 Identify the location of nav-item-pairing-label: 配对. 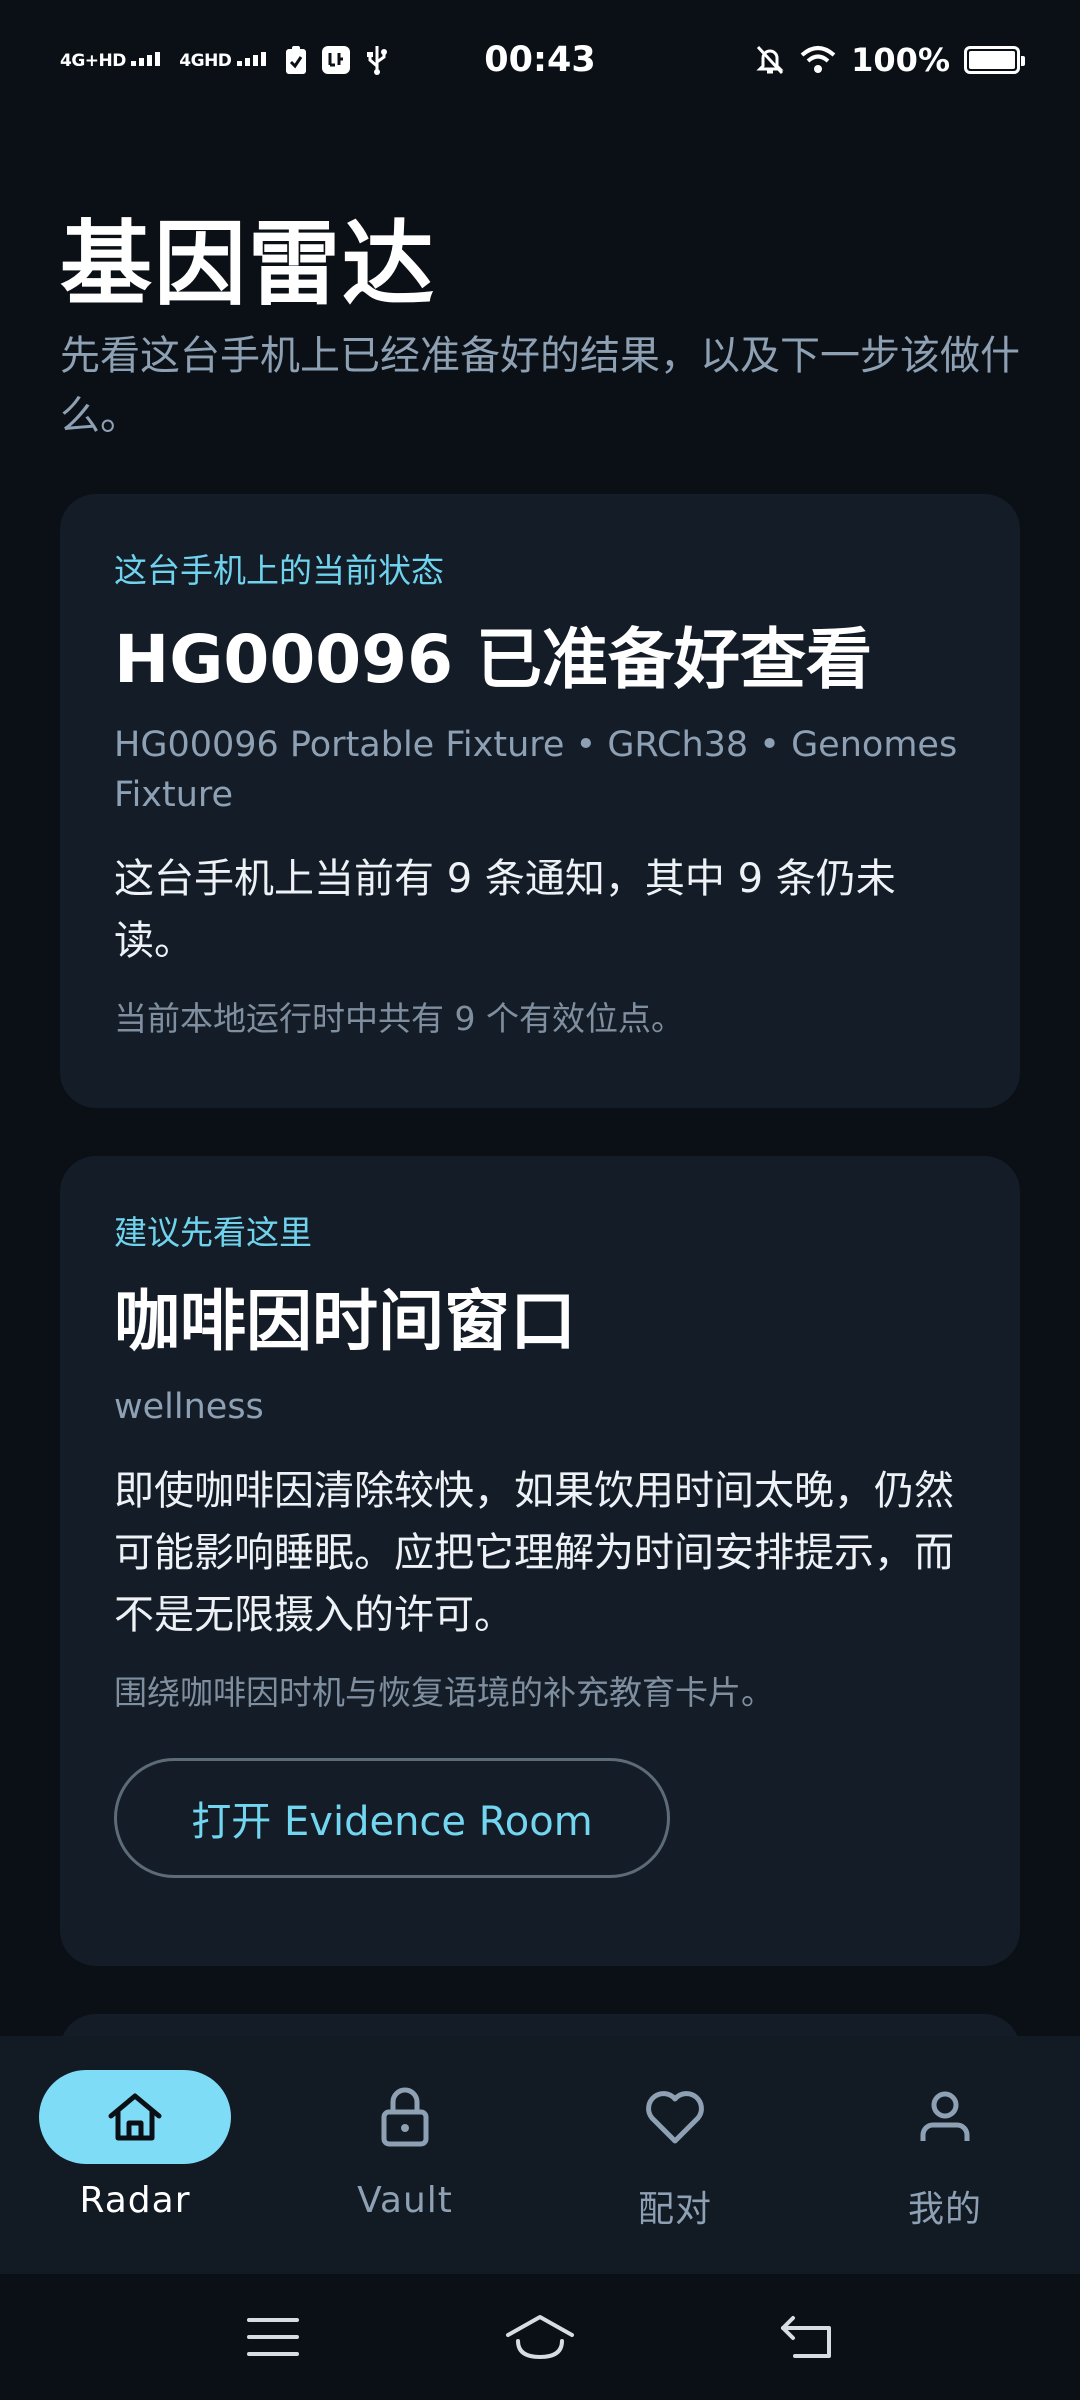
(674, 2209).